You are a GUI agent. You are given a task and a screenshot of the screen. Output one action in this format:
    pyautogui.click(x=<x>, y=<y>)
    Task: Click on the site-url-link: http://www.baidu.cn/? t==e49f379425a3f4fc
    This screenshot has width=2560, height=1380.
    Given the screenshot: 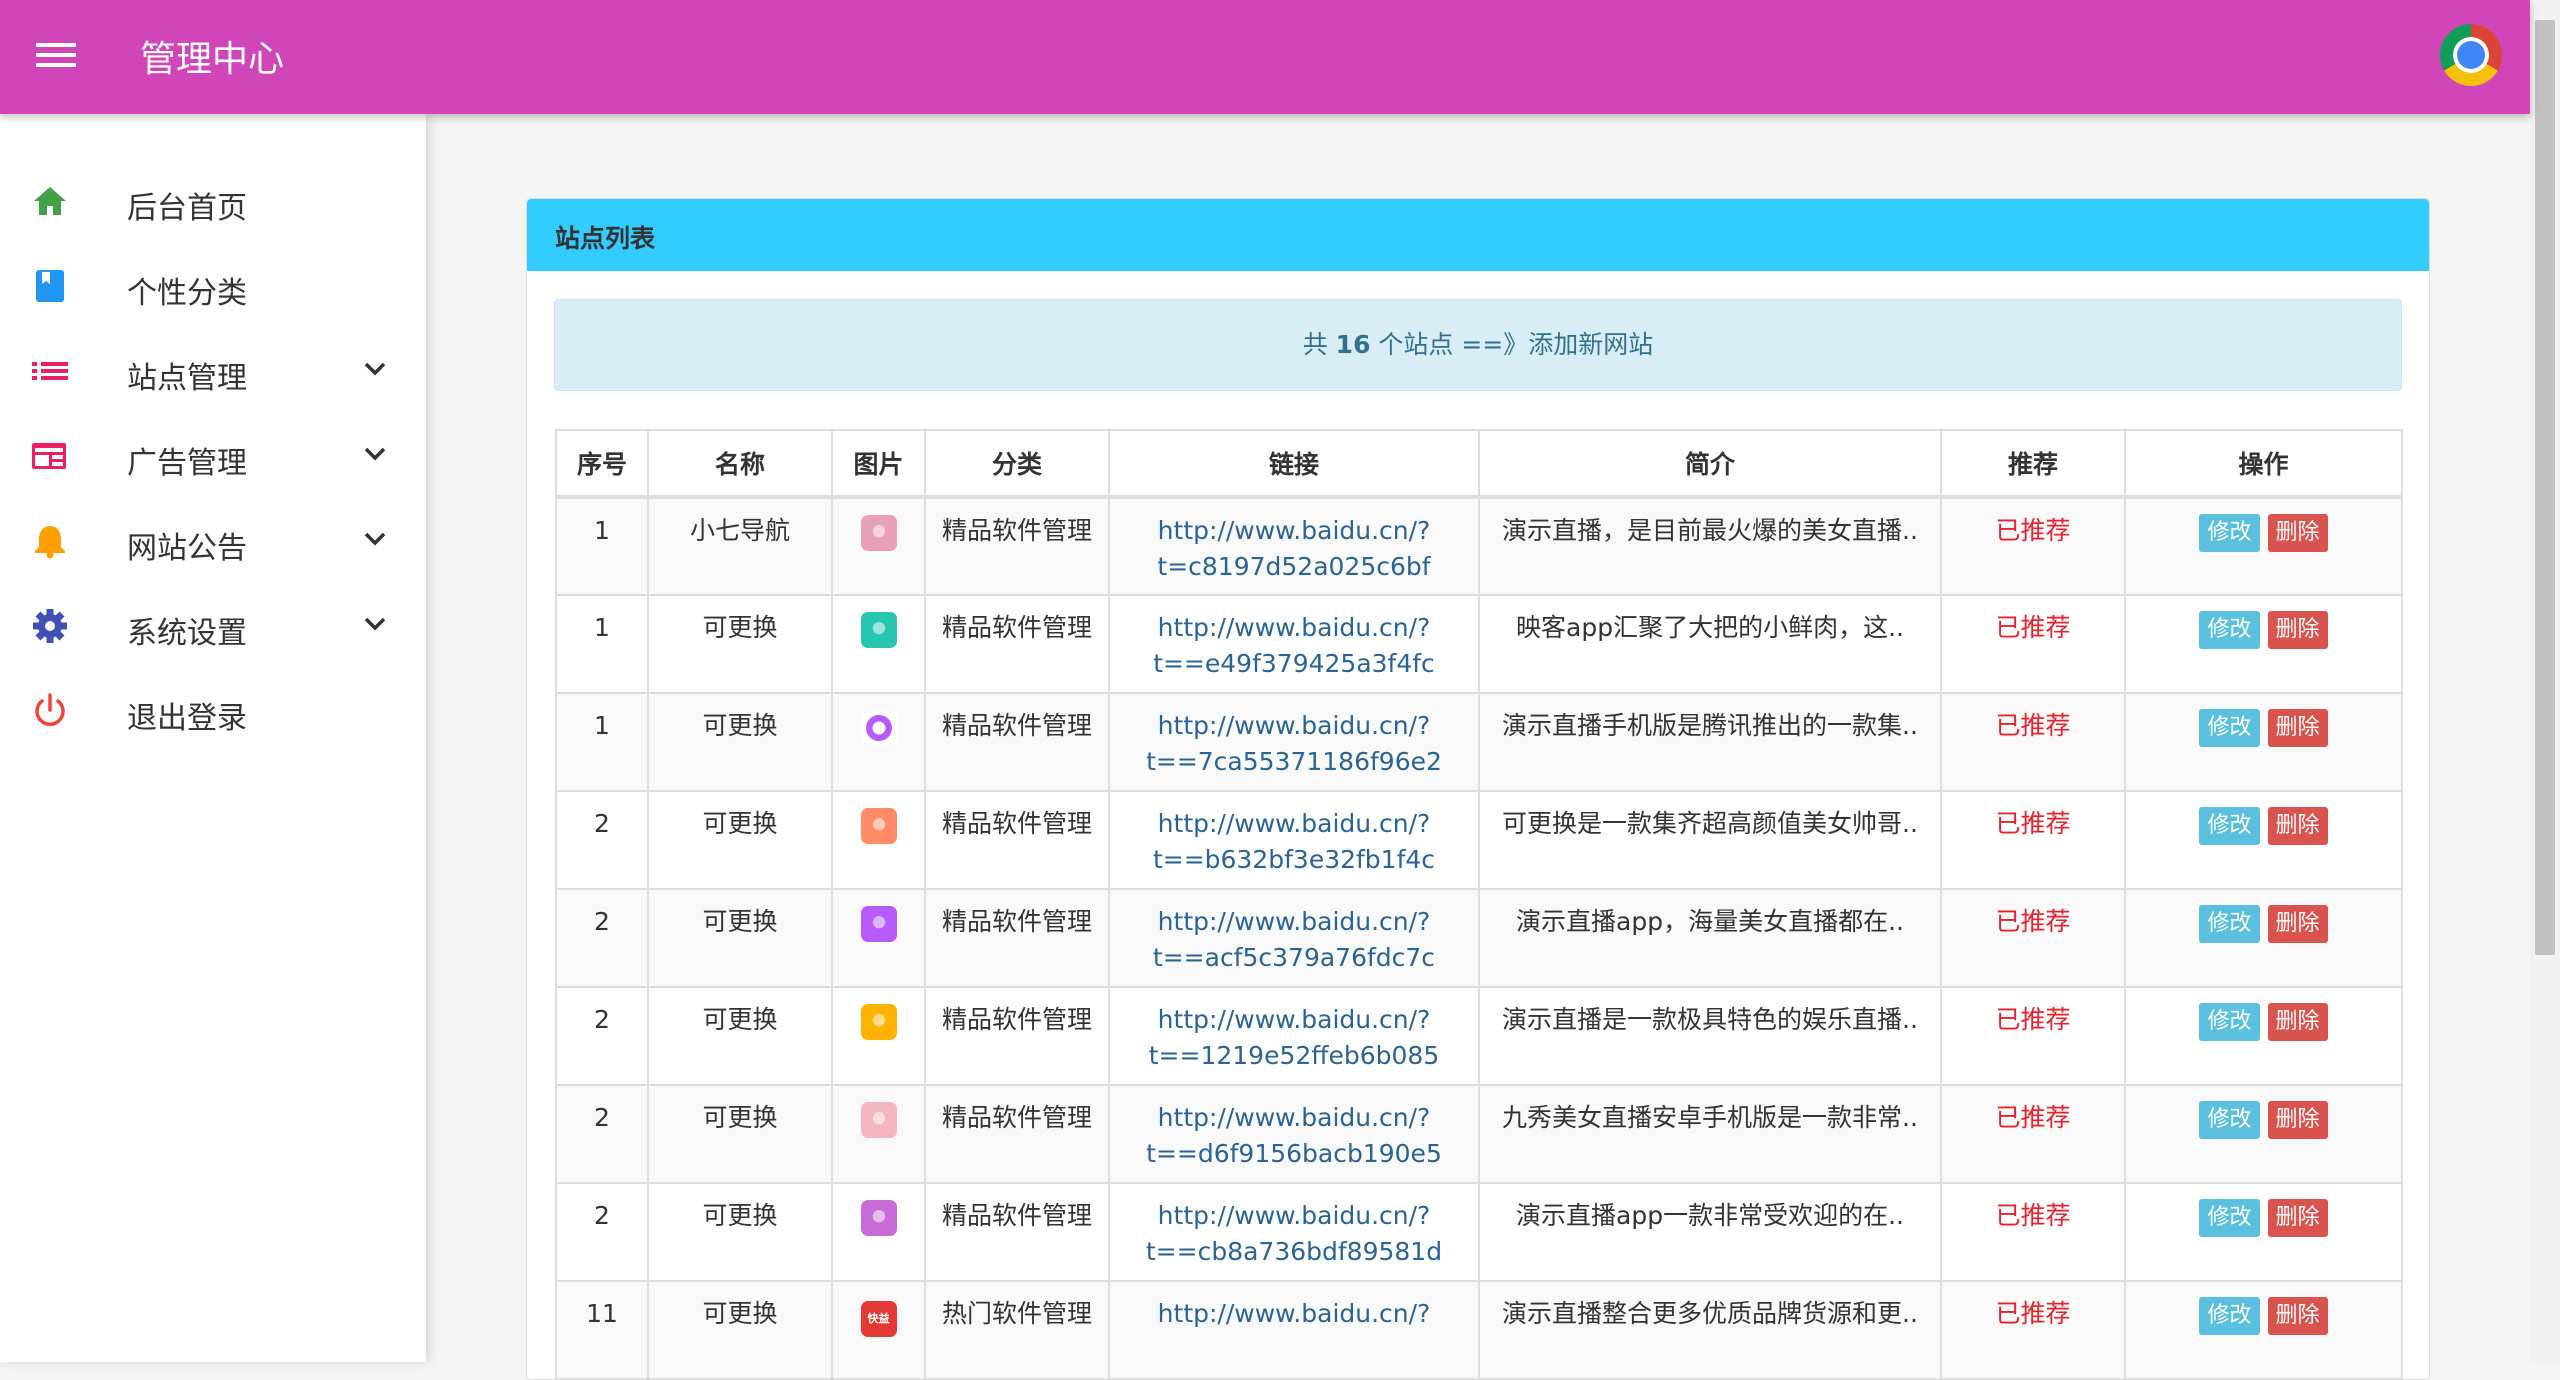 What is the action you would take?
    pyautogui.click(x=1294, y=645)
    